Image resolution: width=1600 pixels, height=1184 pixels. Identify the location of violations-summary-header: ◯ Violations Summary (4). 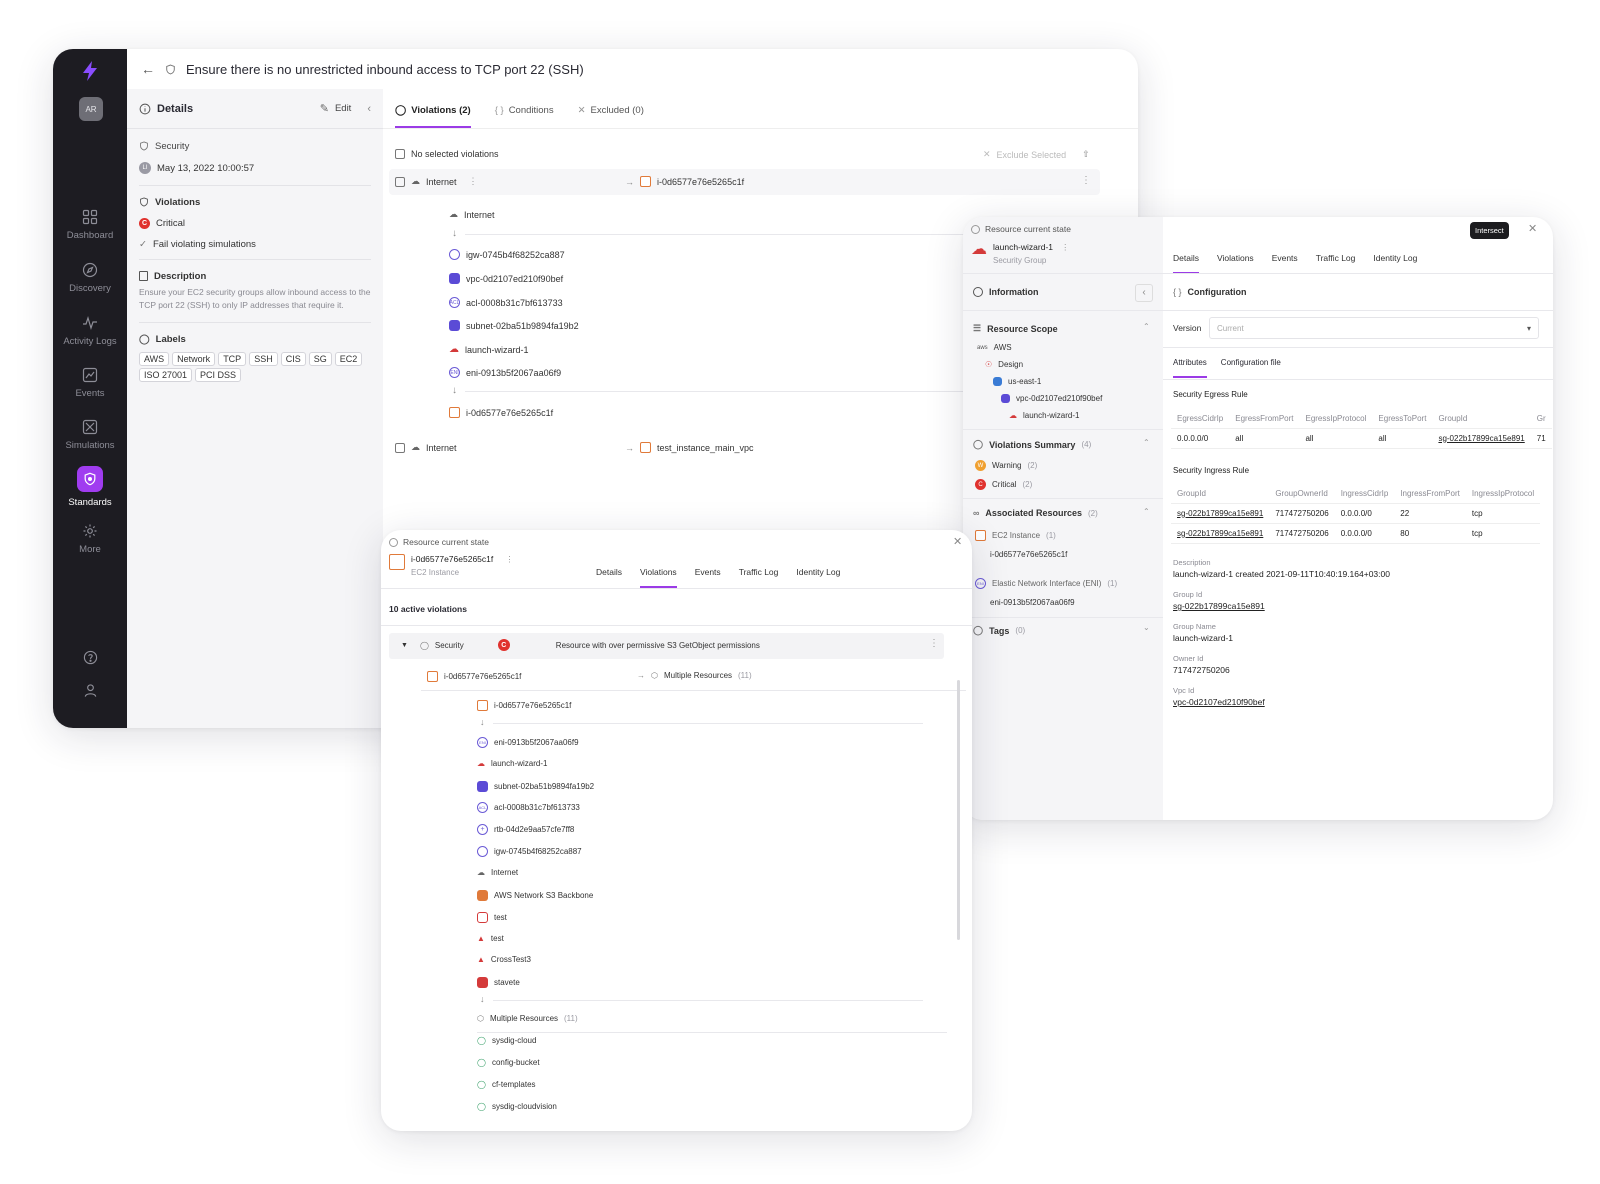
(1032, 444).